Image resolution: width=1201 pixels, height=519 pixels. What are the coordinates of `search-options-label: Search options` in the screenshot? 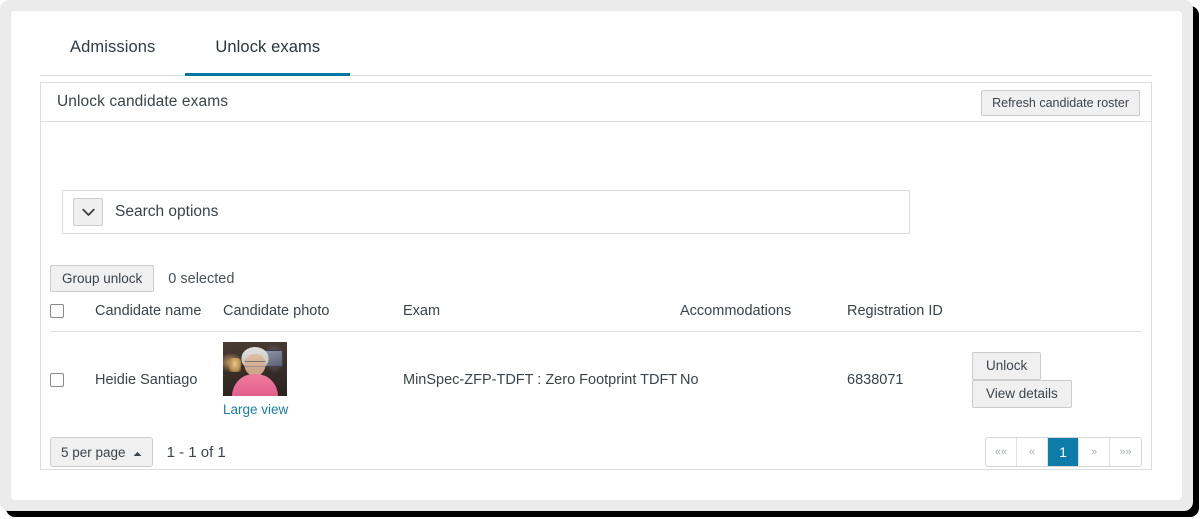 It's located at (167, 211).